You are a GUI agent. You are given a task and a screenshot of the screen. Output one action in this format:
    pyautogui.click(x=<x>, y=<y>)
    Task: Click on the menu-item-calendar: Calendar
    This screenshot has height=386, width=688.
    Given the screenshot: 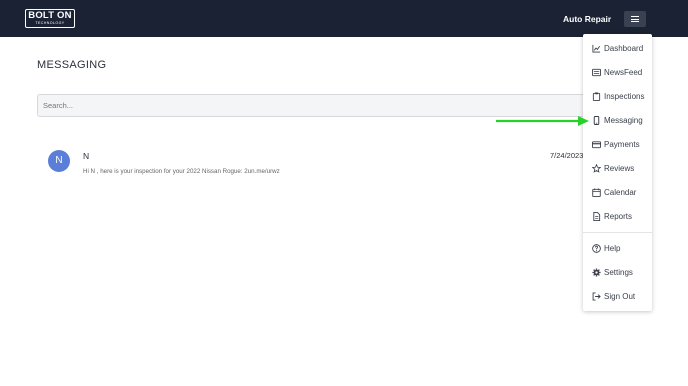 What is the action you would take?
    pyautogui.click(x=617, y=193)
    